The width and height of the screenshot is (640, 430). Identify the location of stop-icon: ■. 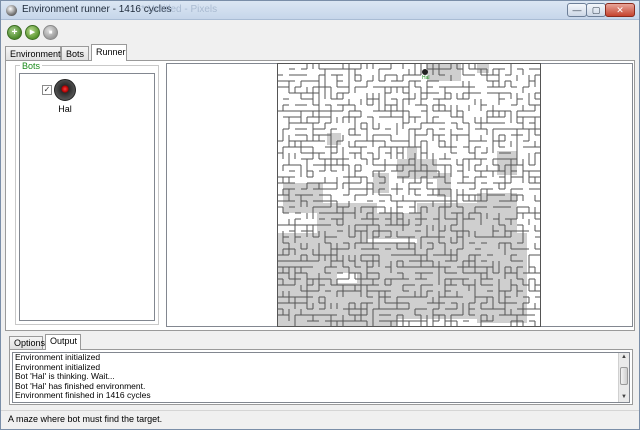
(50, 32).